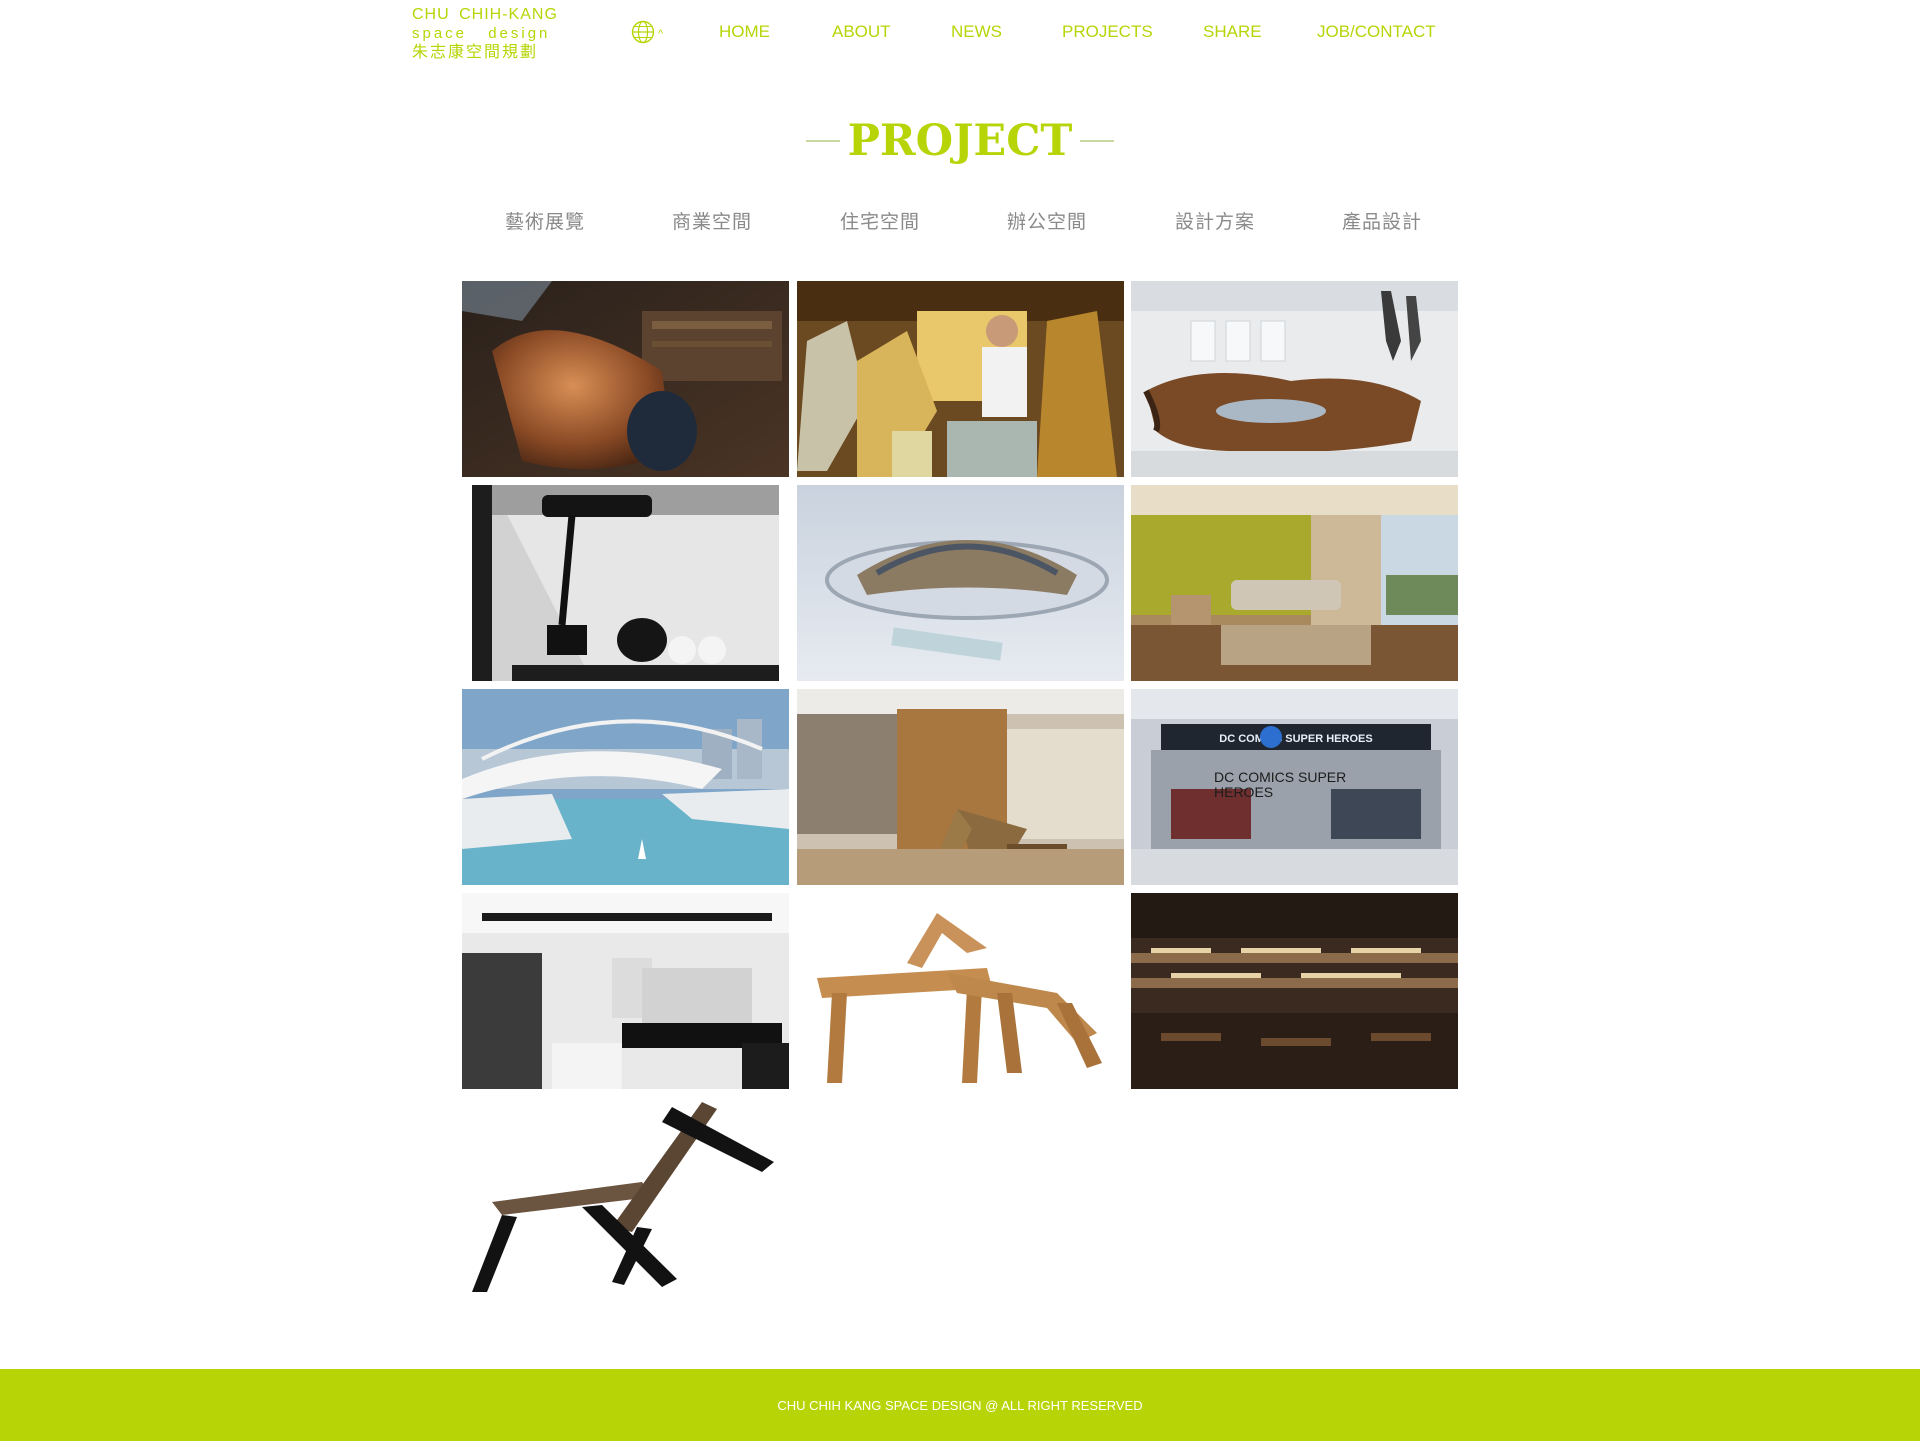  I want to click on language-switcher: ^, so click(652, 34).